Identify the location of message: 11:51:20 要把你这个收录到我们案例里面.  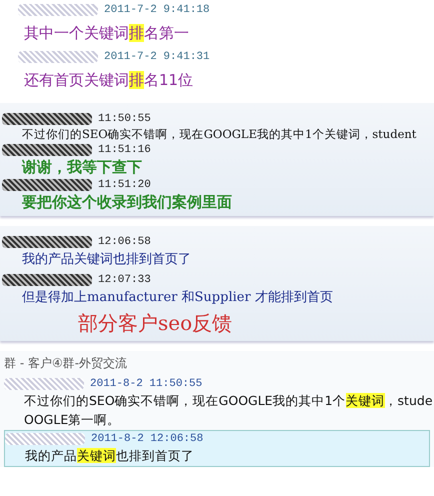
(218, 194).